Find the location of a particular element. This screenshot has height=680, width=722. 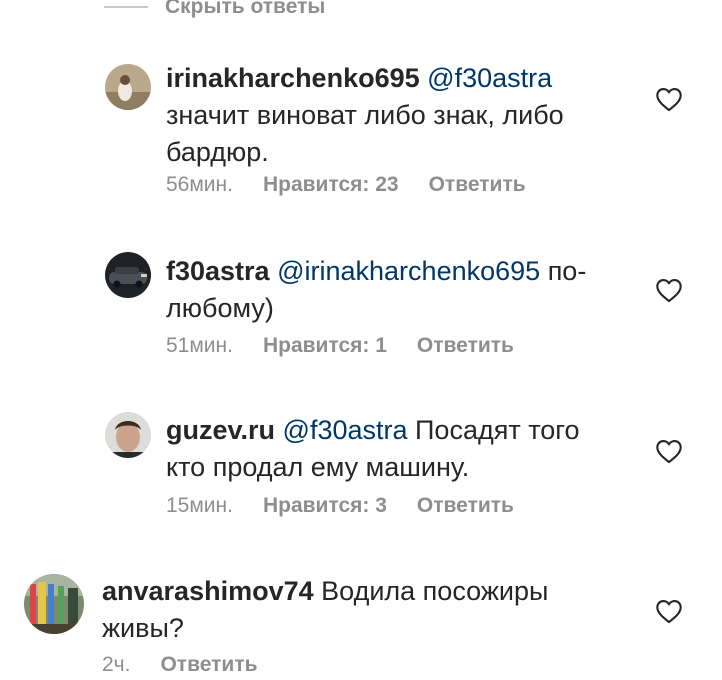

comment-username: f30astra is located at coordinates (218, 271).